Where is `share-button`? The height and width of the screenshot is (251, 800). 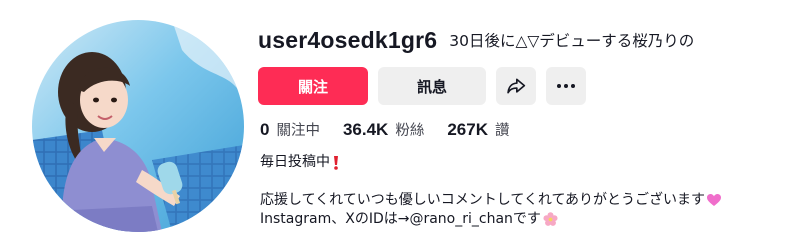
share-button is located at coordinates (516, 86).